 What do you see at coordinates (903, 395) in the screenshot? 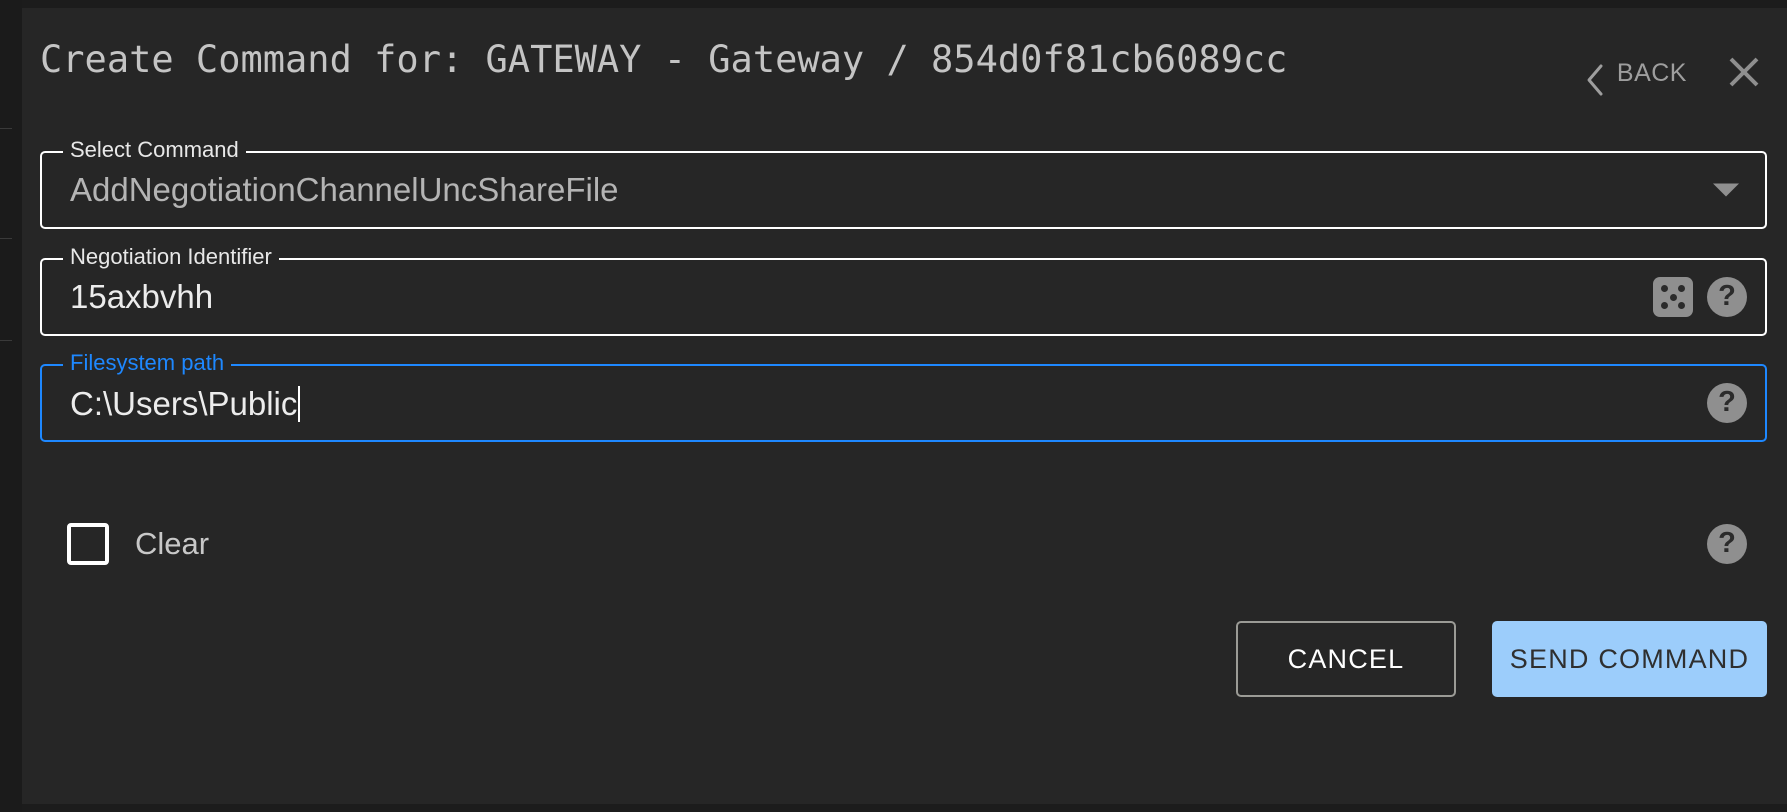
I see `filesystem-path-field: Filesystem path C:\Users\Public ?` at bounding box center [903, 395].